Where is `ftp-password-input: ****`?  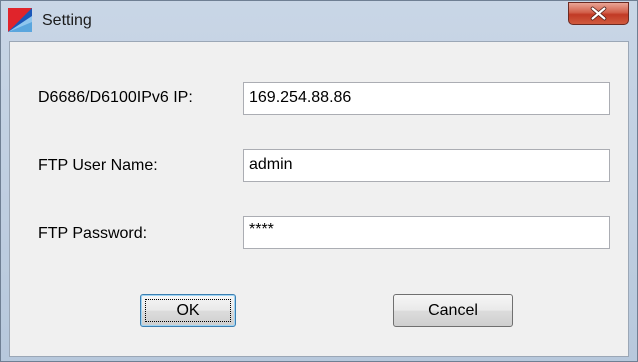
ftp-password-input: **** is located at coordinates (426, 232).